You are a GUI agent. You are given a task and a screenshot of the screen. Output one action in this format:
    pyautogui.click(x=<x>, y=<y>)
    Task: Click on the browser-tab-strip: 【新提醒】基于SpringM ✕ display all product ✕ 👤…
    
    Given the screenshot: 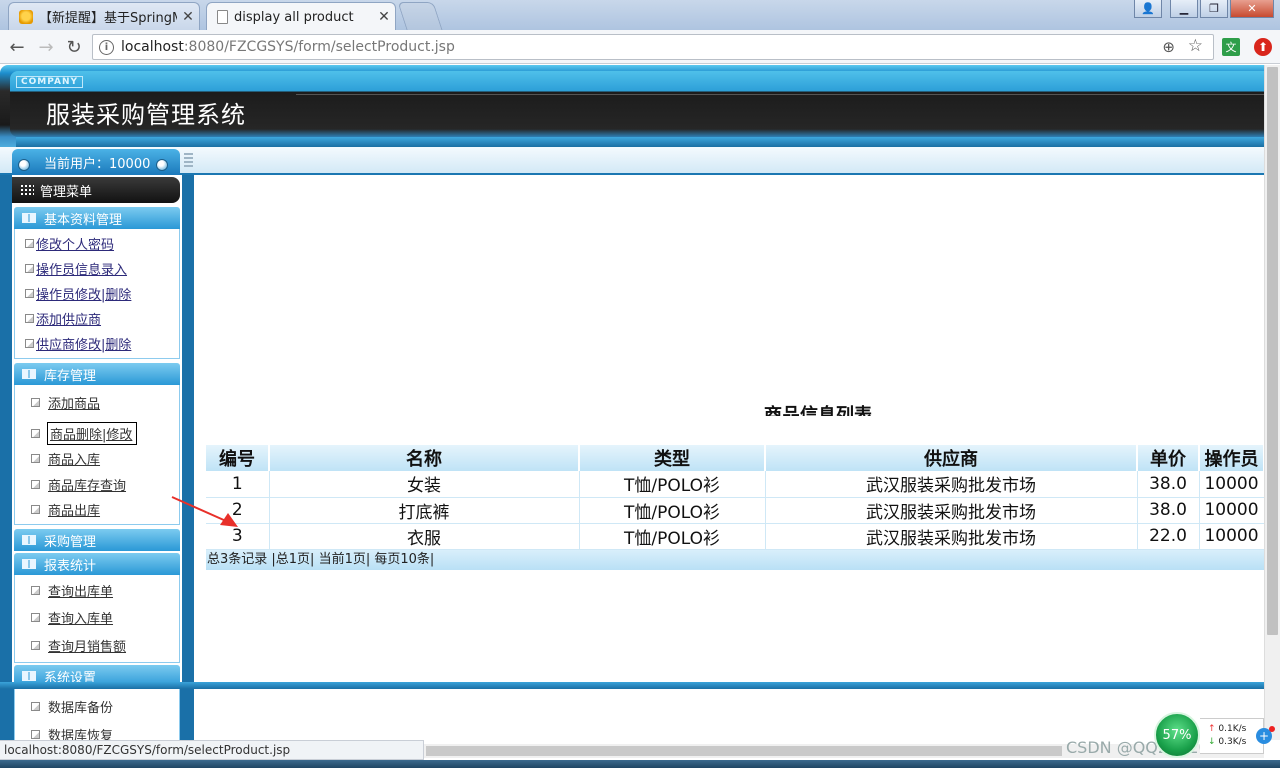 What is the action you would take?
    pyautogui.click(x=640, y=15)
    